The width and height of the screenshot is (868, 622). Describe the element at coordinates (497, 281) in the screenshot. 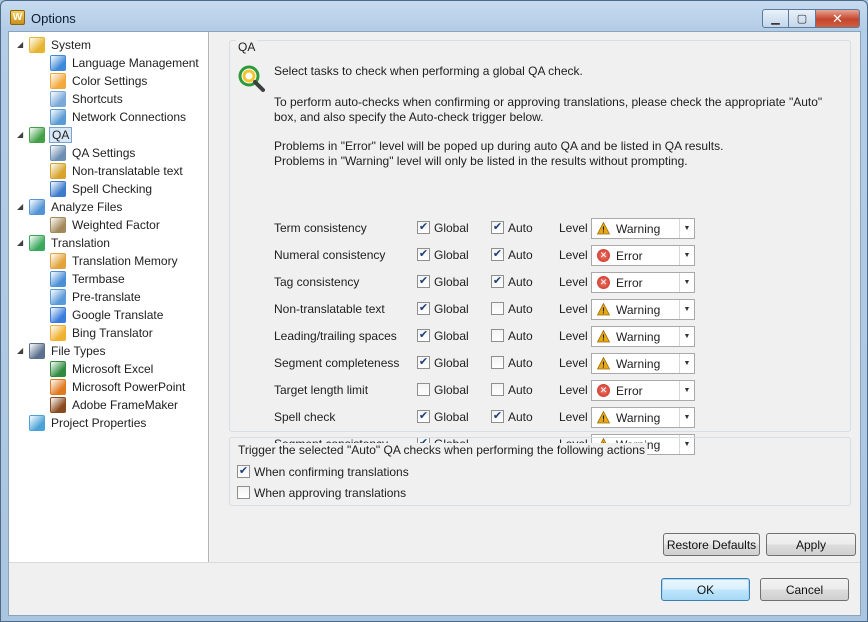

I see `auto-checkbox-tag-consistency` at that location.